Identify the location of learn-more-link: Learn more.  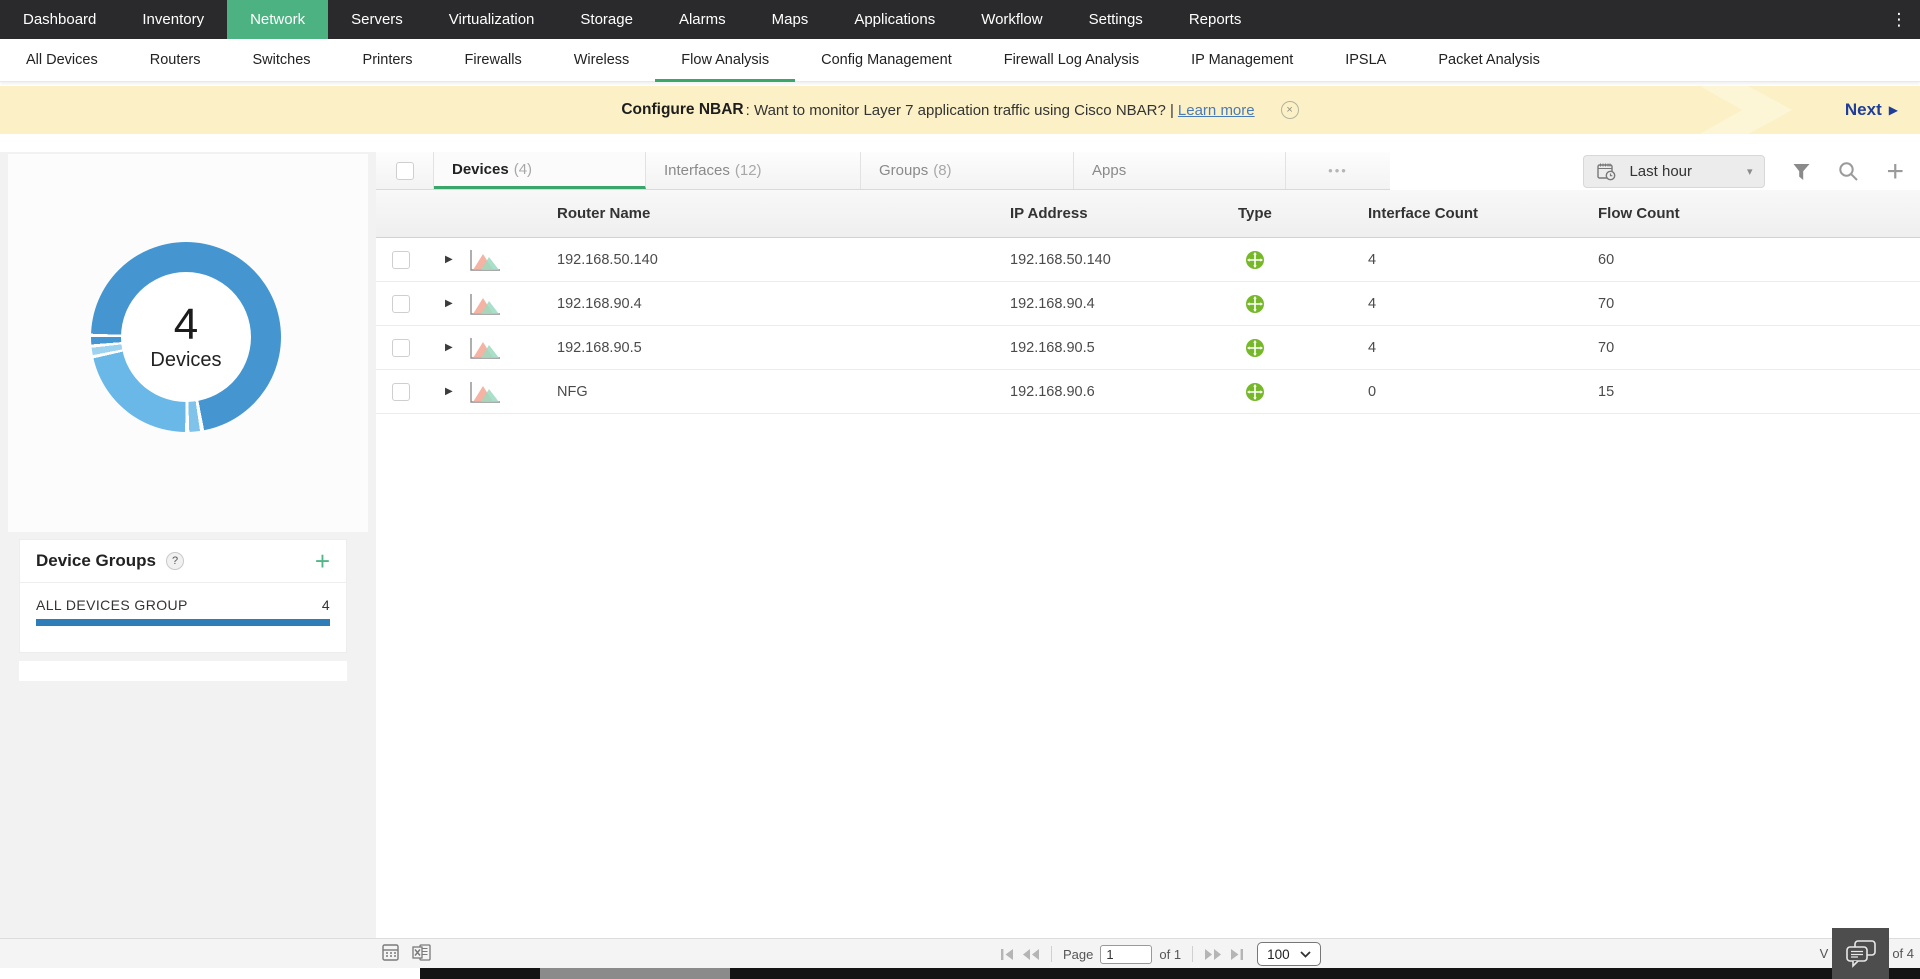
(1216, 110).